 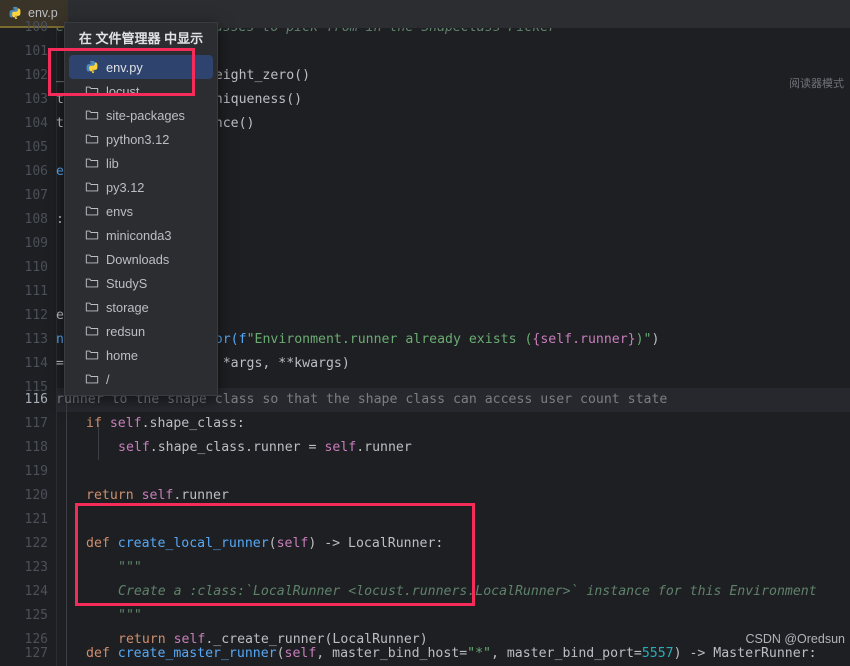 What do you see at coordinates (36, 447) in the screenshot?
I see `line-number: 118` at bounding box center [36, 447].